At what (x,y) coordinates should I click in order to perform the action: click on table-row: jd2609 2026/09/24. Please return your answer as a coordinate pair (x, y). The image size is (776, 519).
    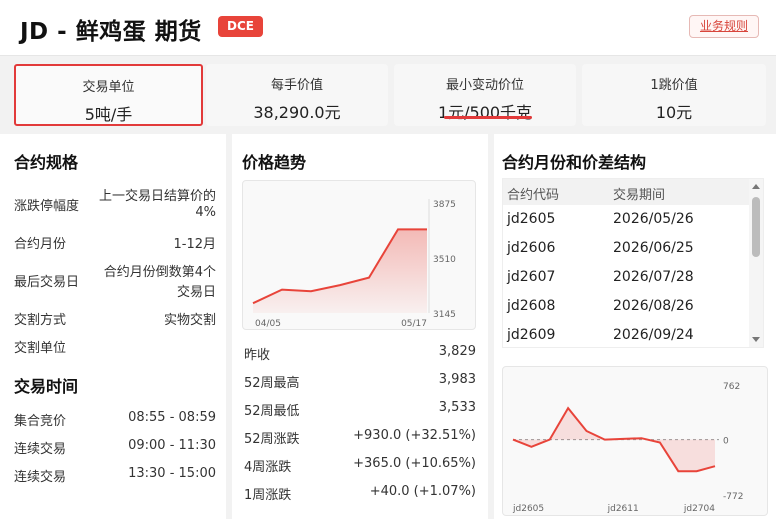
    Looking at the image, I should click on (633, 334).